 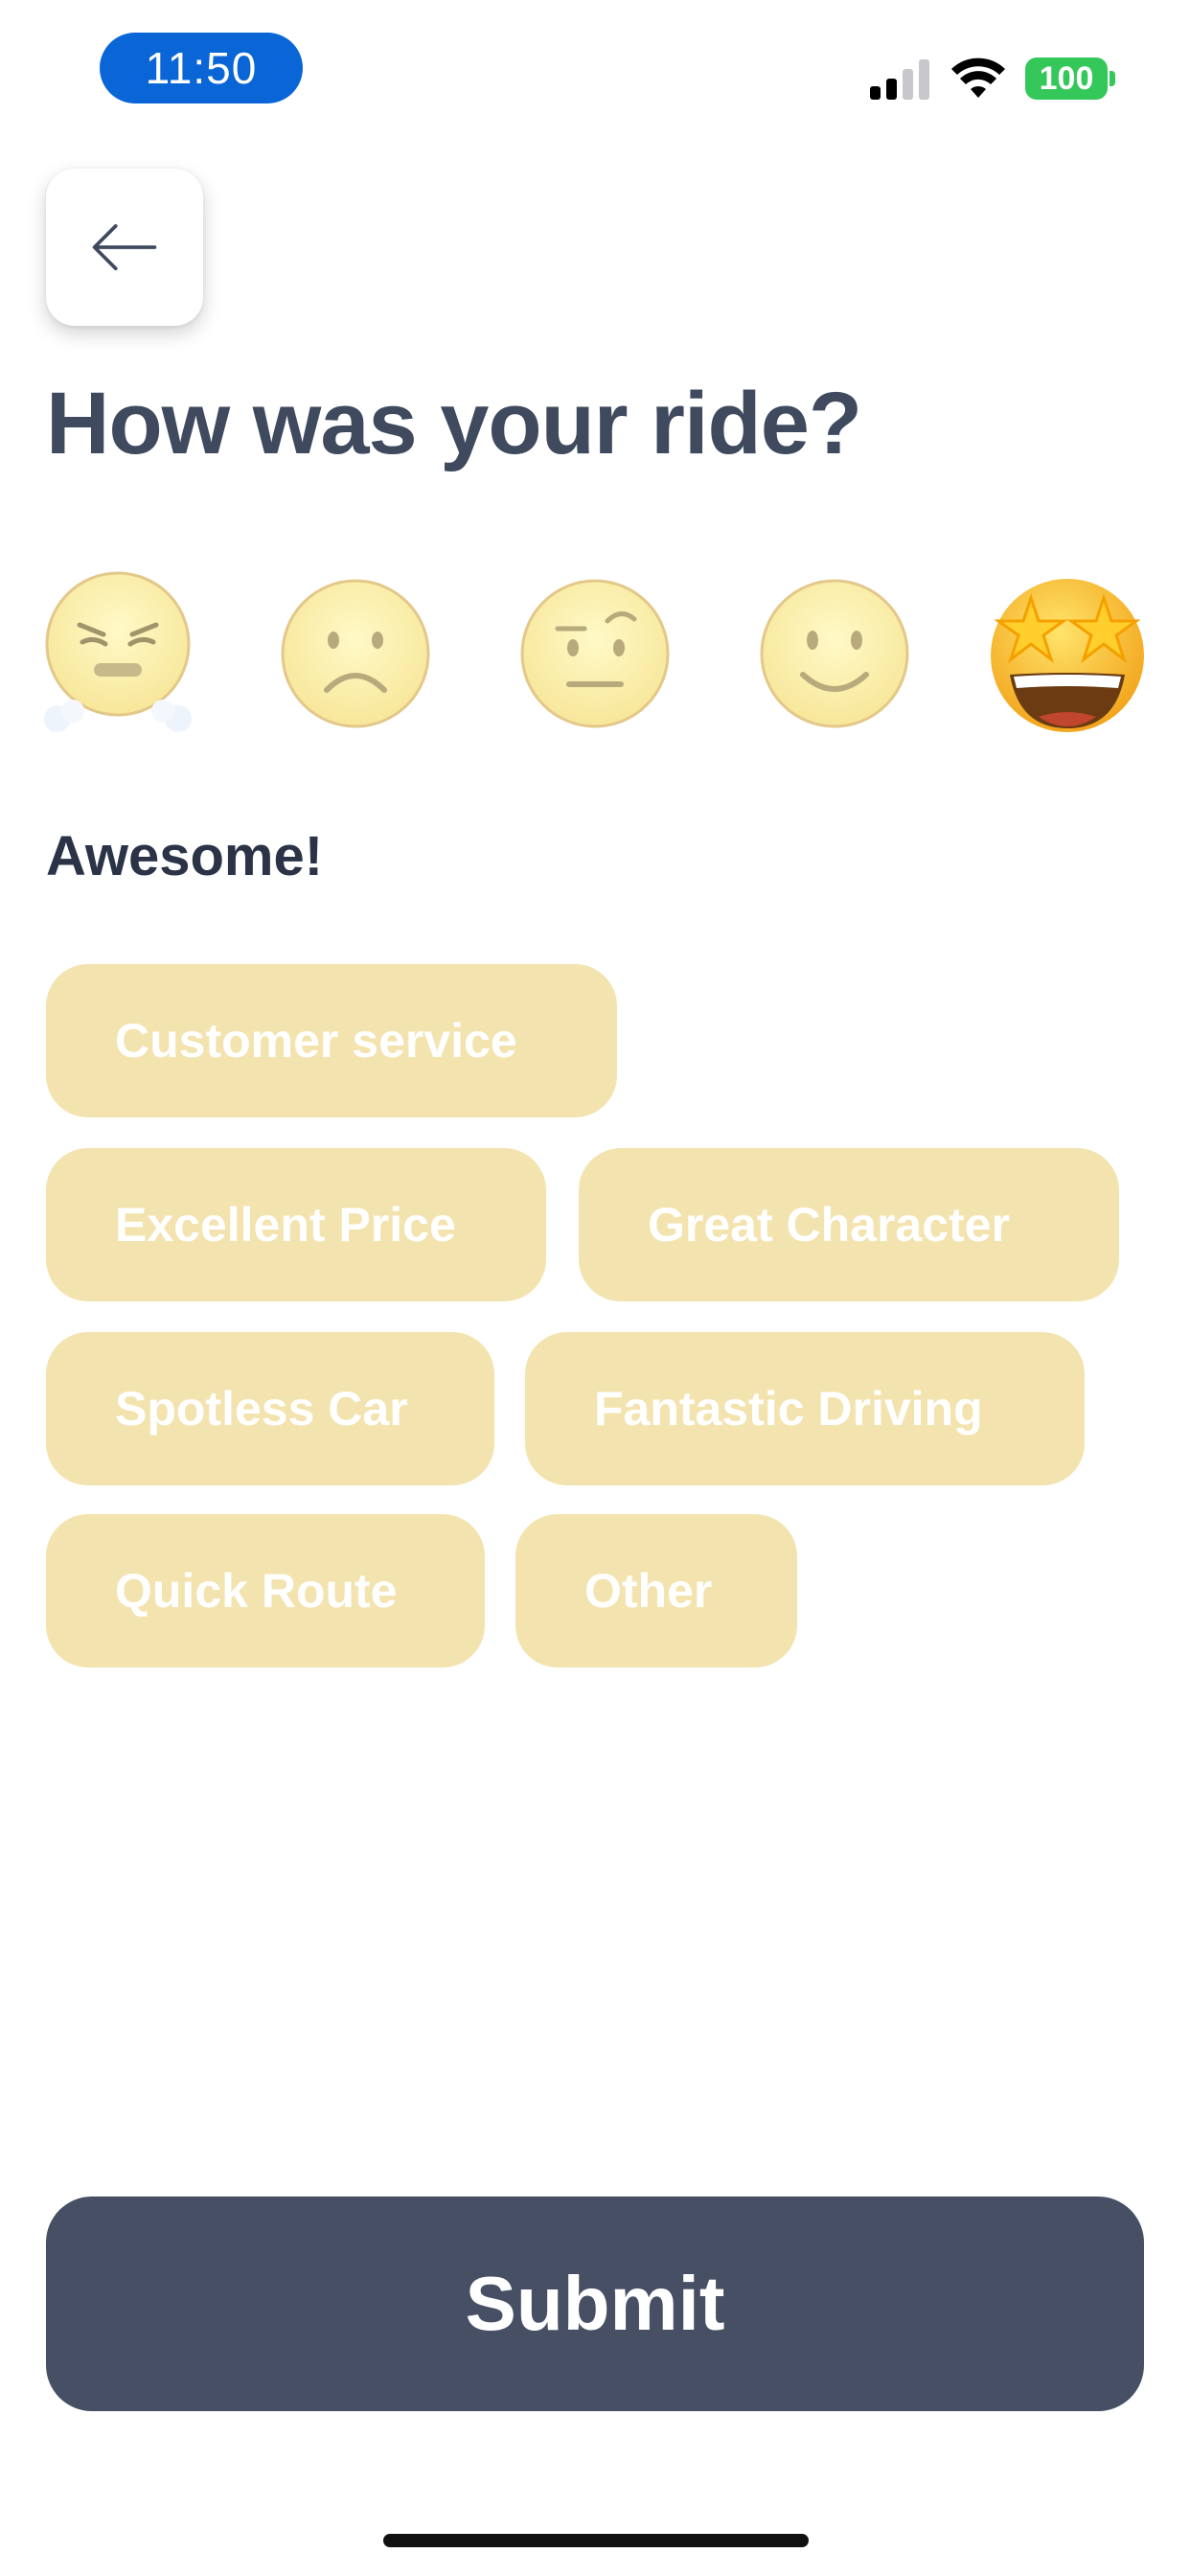 I want to click on raised-eyebrow-face-icon, so click(x=595, y=653).